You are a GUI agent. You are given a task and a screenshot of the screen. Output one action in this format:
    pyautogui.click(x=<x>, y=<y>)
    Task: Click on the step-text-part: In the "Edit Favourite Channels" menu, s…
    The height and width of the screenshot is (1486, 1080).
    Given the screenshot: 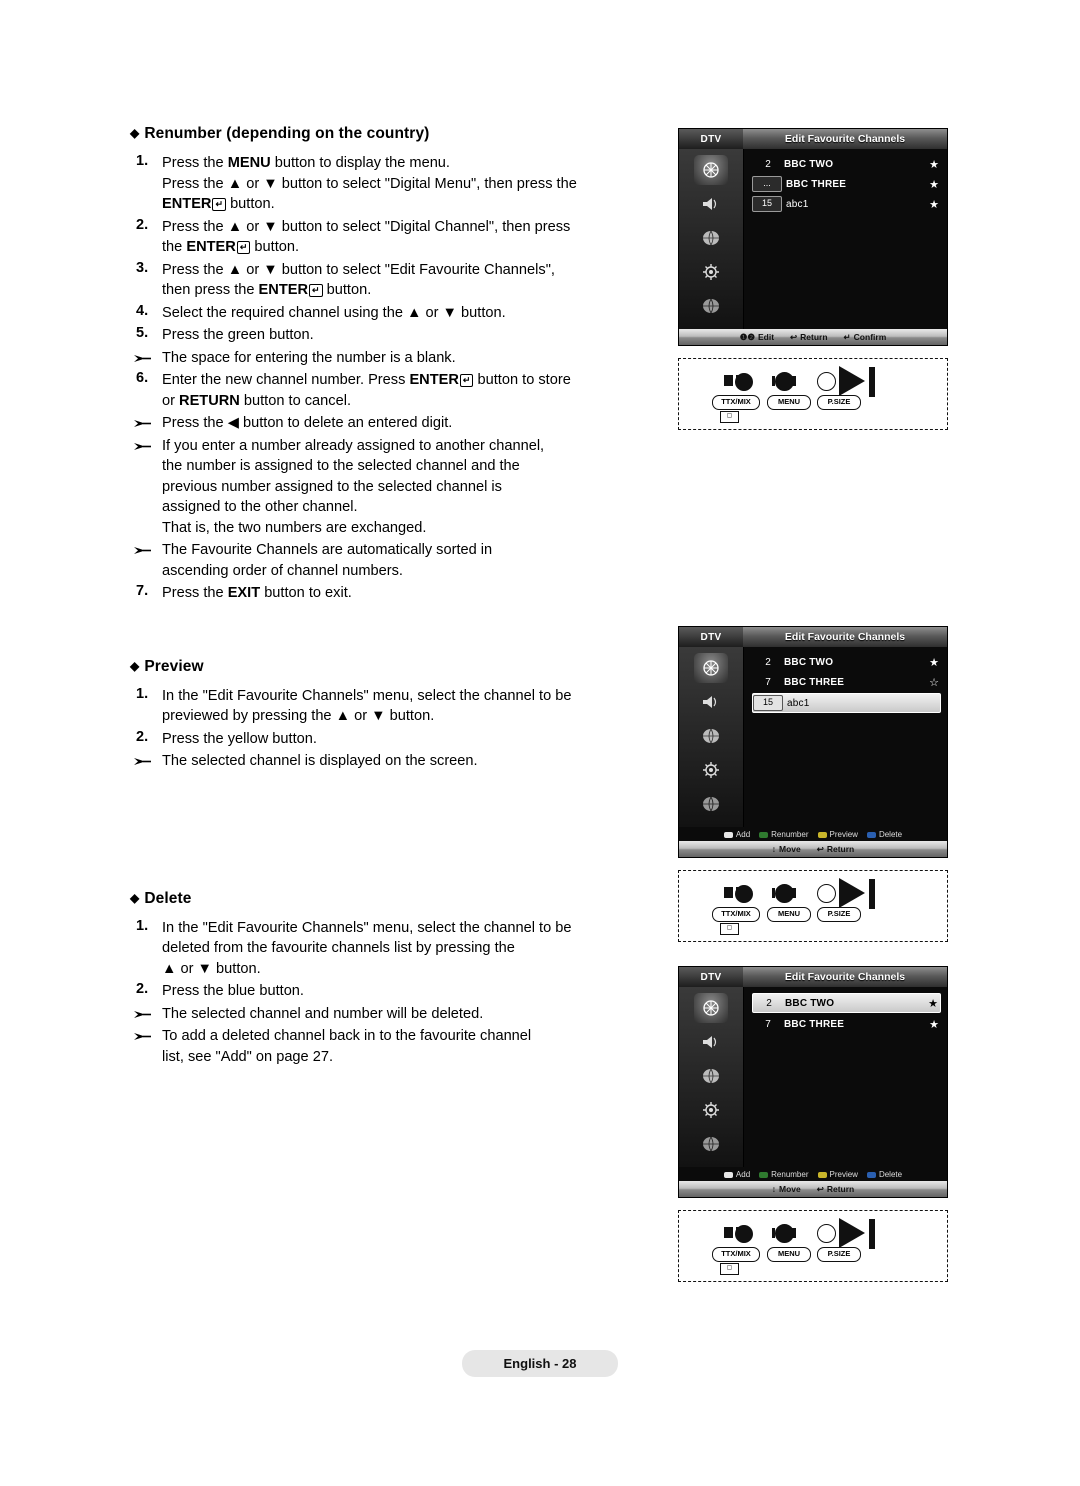 What is the action you would take?
    pyautogui.click(x=367, y=927)
    